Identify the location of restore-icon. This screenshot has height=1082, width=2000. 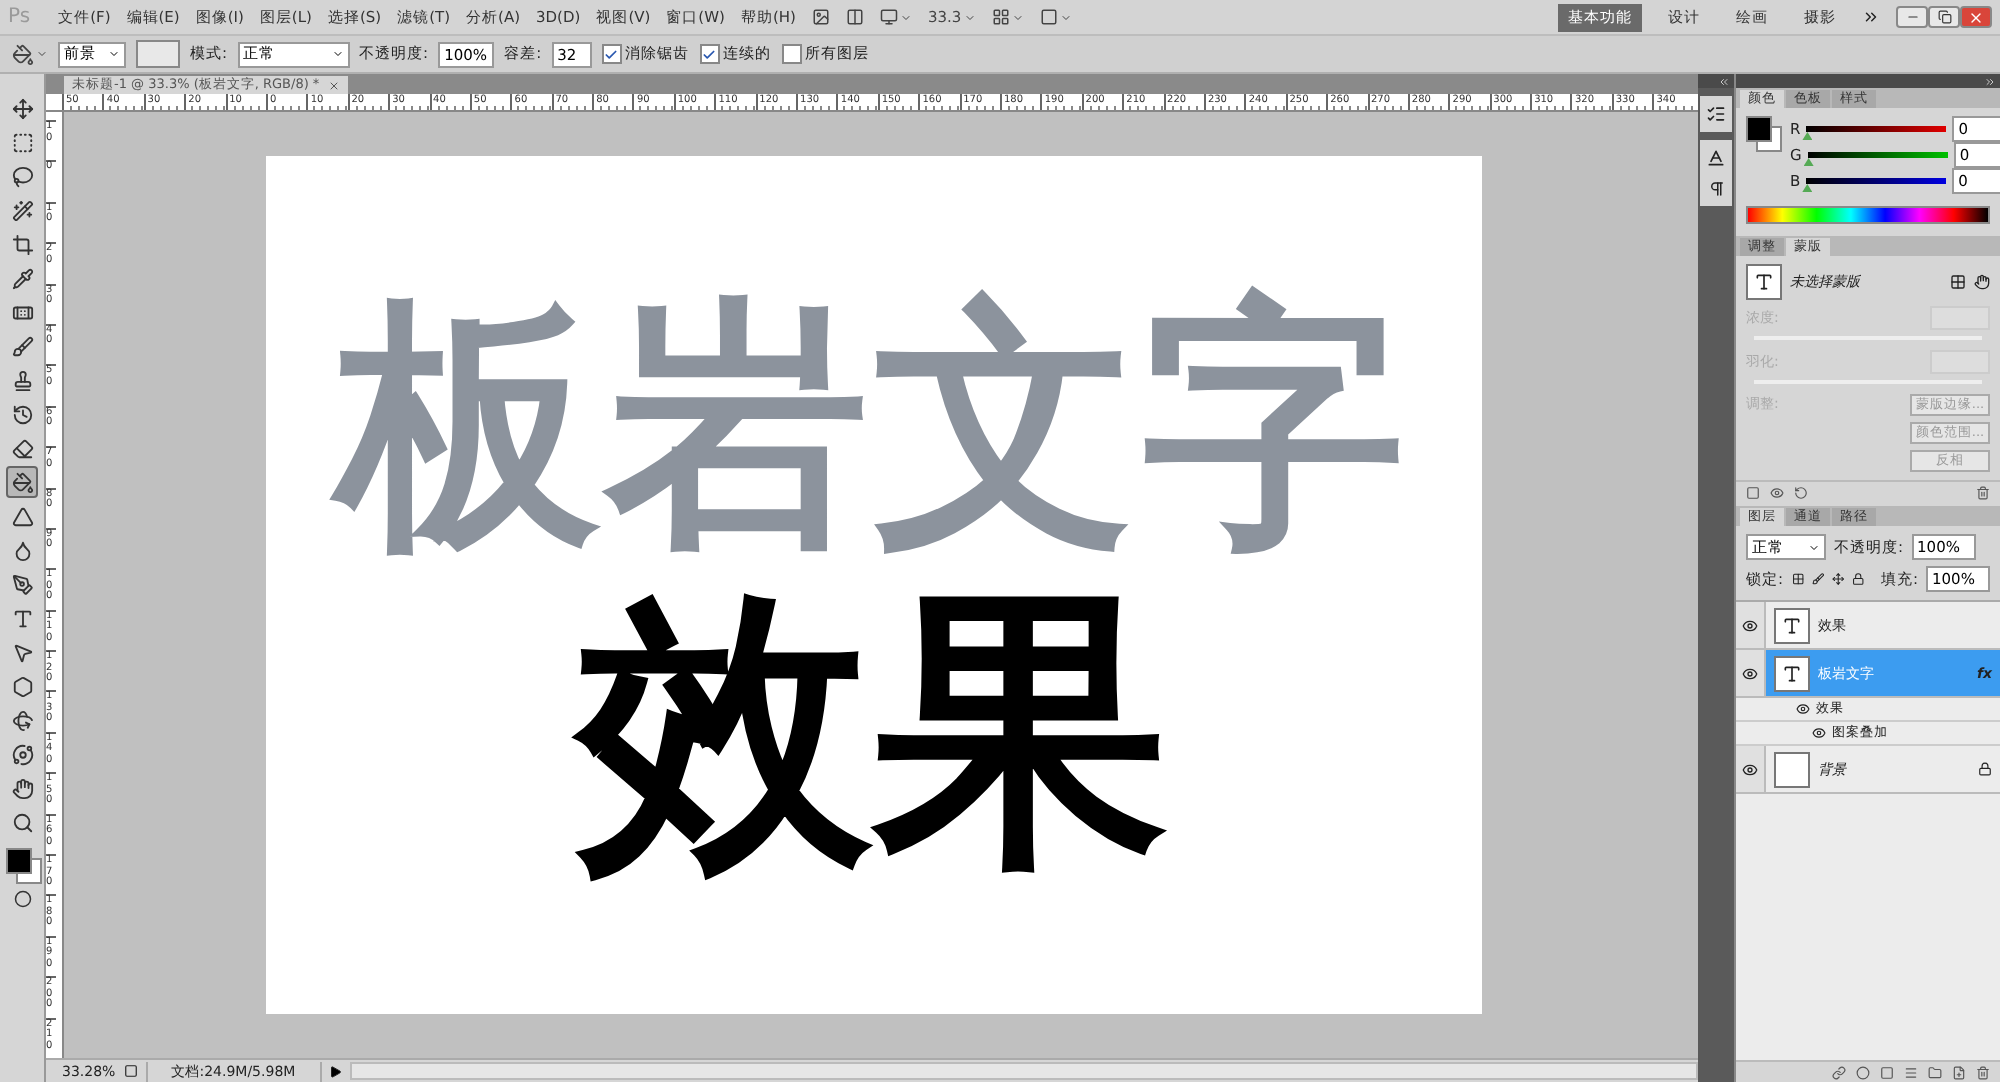
(1944, 17).